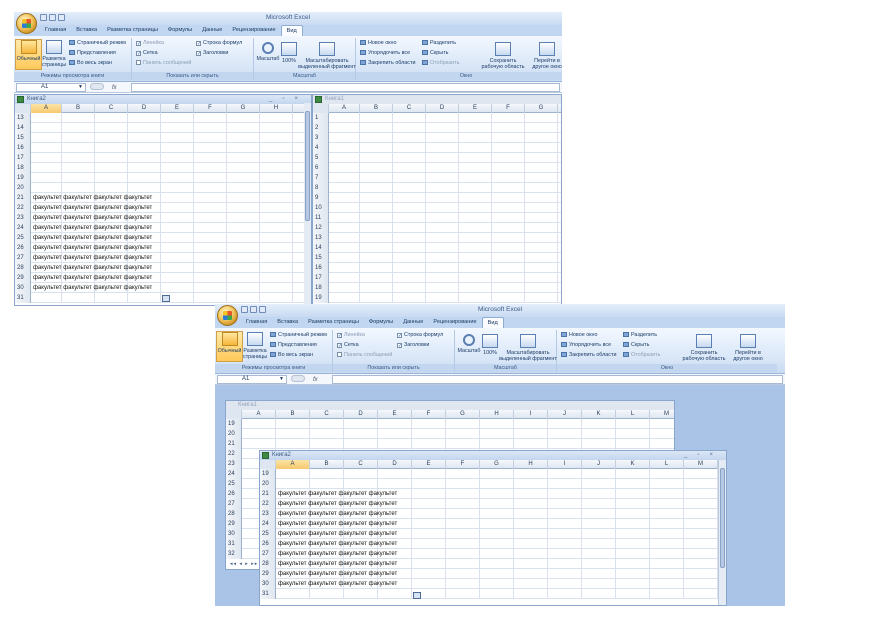 The width and height of the screenshot is (871, 624). Describe the element at coordinates (636, 345) in the screenshot. I see `hide-button: Скрыть` at that location.